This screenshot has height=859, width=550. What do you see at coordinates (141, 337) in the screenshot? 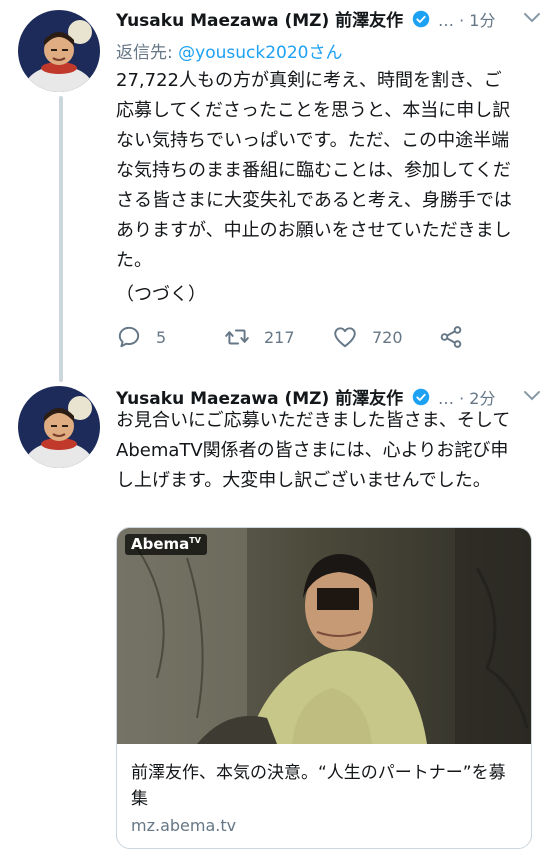
I see `reply-button: 5` at bounding box center [141, 337].